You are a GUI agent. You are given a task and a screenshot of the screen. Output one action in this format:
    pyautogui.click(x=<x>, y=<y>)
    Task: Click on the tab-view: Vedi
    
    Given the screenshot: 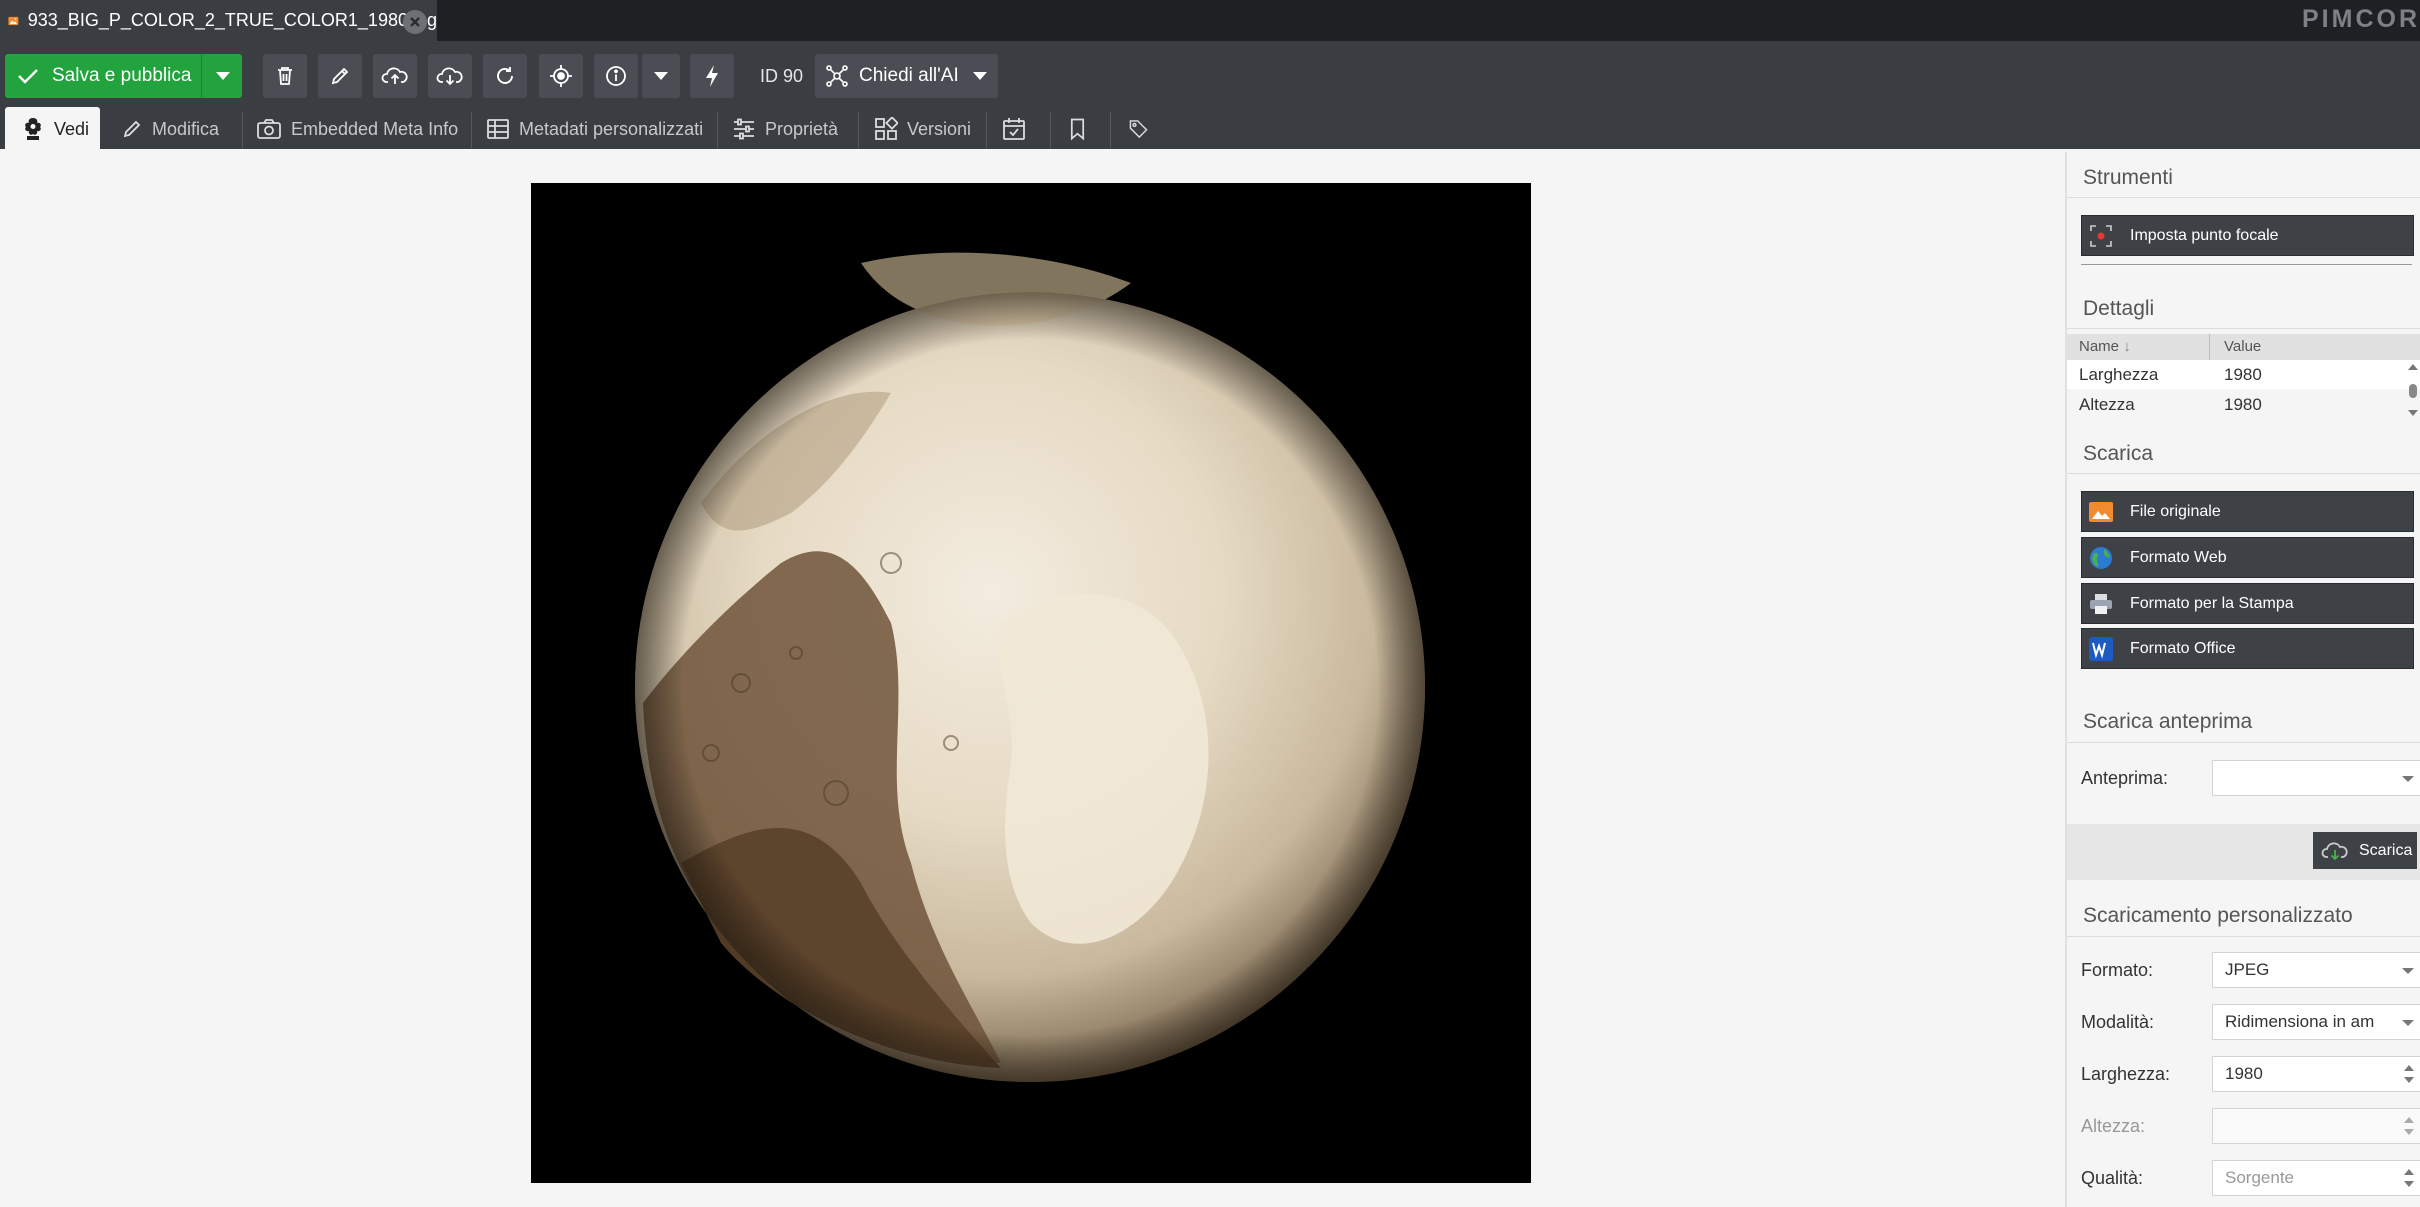 What is the action you would take?
    pyautogui.click(x=52, y=129)
    